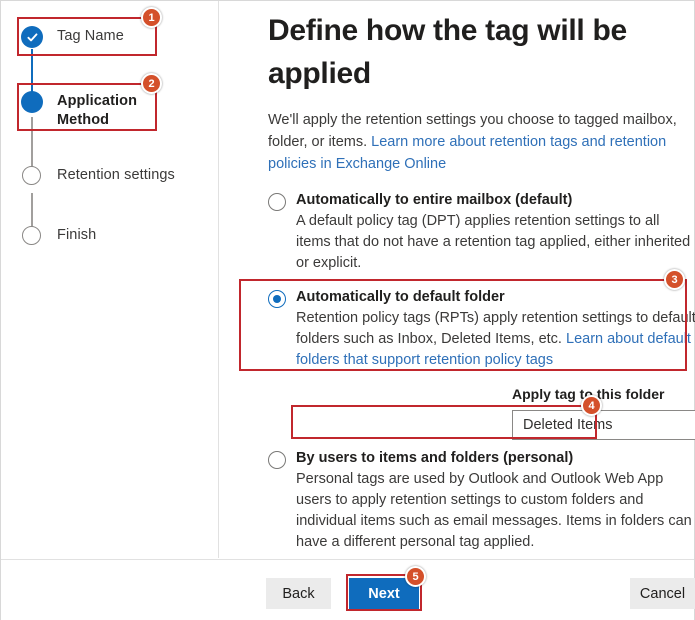  Describe the element at coordinates (447, 52) in the screenshot. I see `page-title: Define how the tag will be applied` at that location.